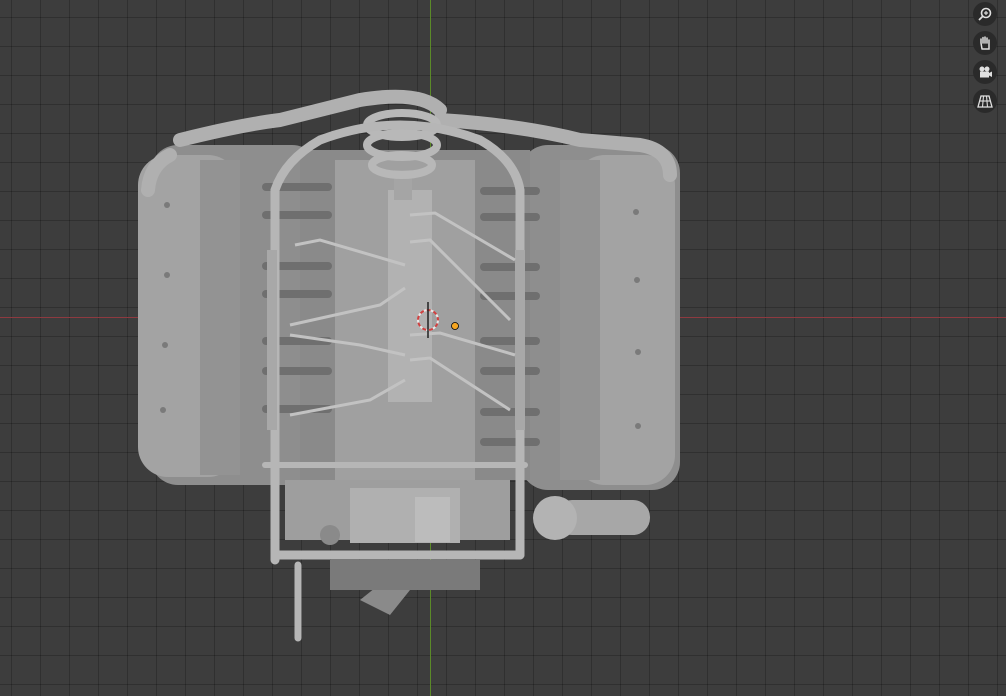  I want to click on camera-icon, so click(985, 72).